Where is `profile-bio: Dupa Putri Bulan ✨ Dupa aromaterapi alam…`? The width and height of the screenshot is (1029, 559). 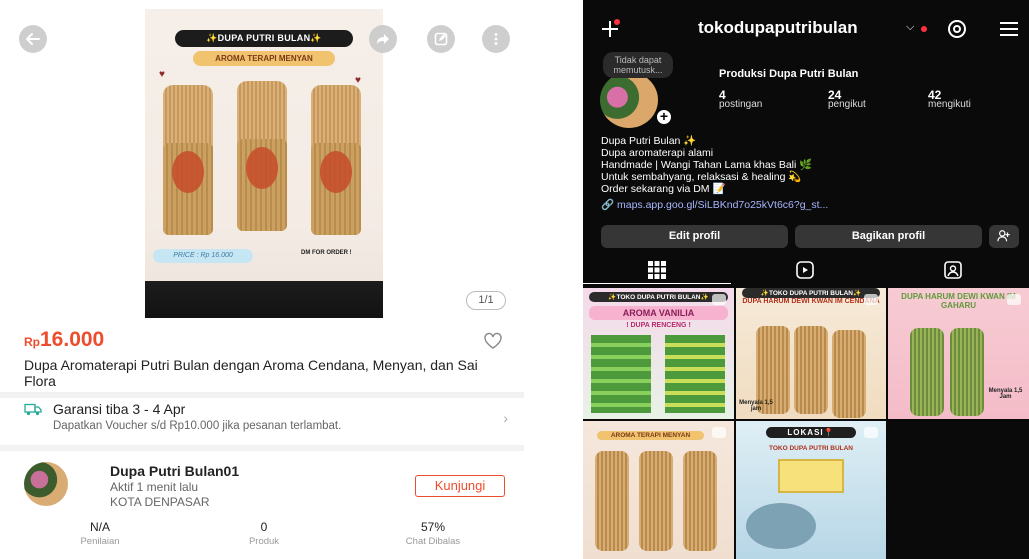 profile-bio: Dupa Putri Bulan ✨ Dupa aromaterapi alam… is located at coordinates (706, 165).